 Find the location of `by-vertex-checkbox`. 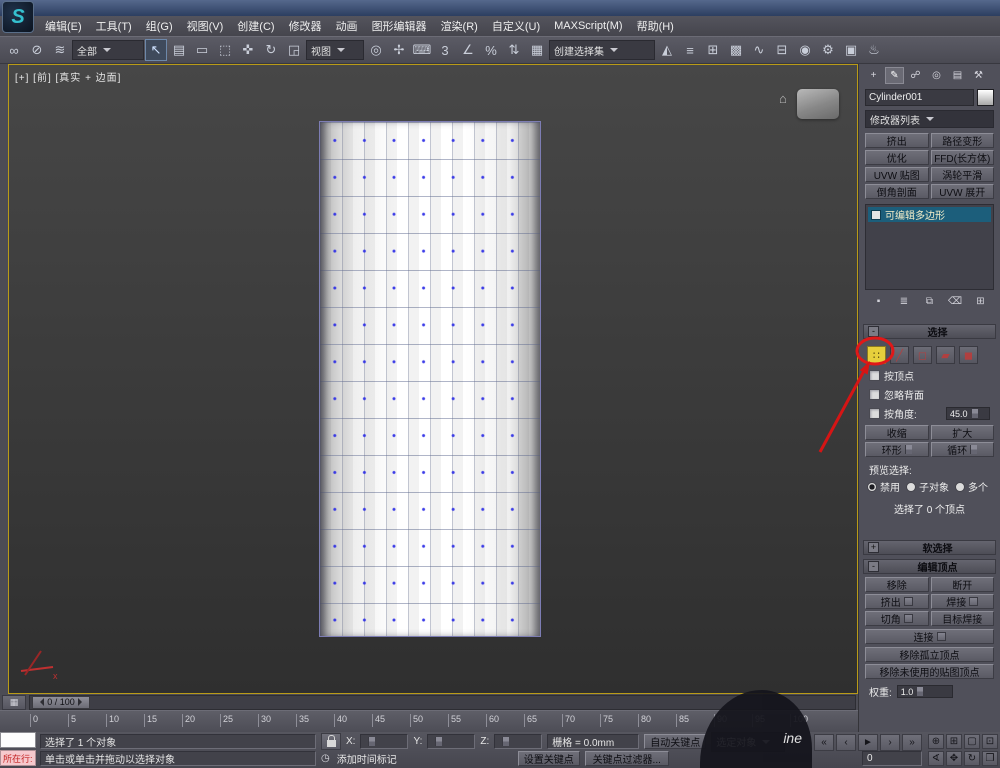

by-vertex-checkbox is located at coordinates (874, 375).